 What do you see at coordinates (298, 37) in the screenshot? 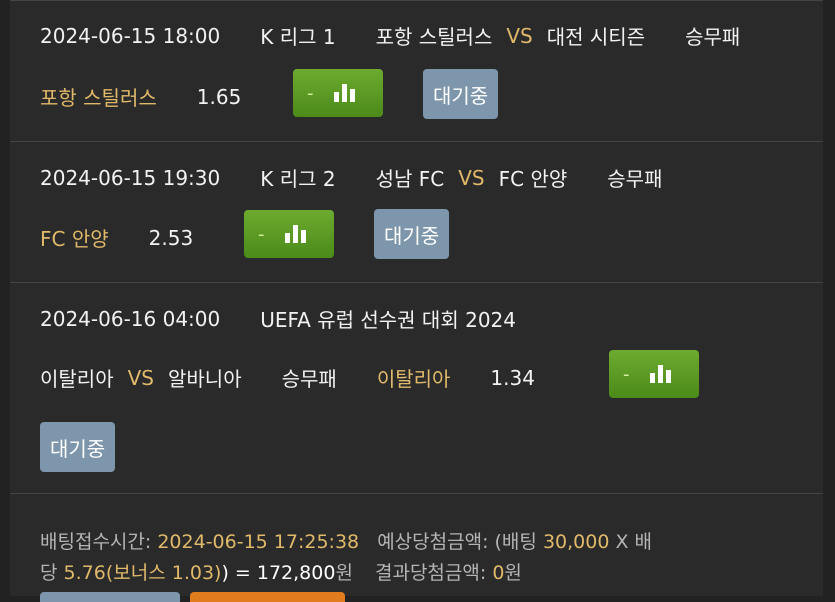
I see `league-name: K 리그 1` at bounding box center [298, 37].